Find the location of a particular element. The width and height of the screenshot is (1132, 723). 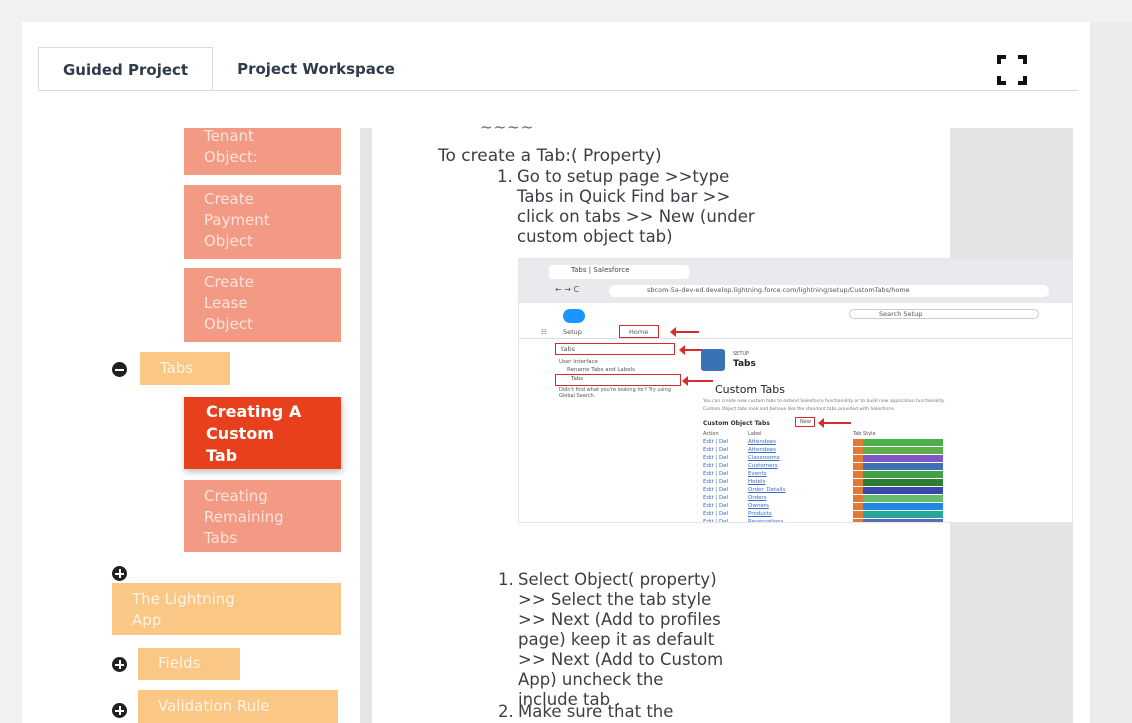

sidebar-item-label: Create Lease Object is located at coordinates (229, 303).